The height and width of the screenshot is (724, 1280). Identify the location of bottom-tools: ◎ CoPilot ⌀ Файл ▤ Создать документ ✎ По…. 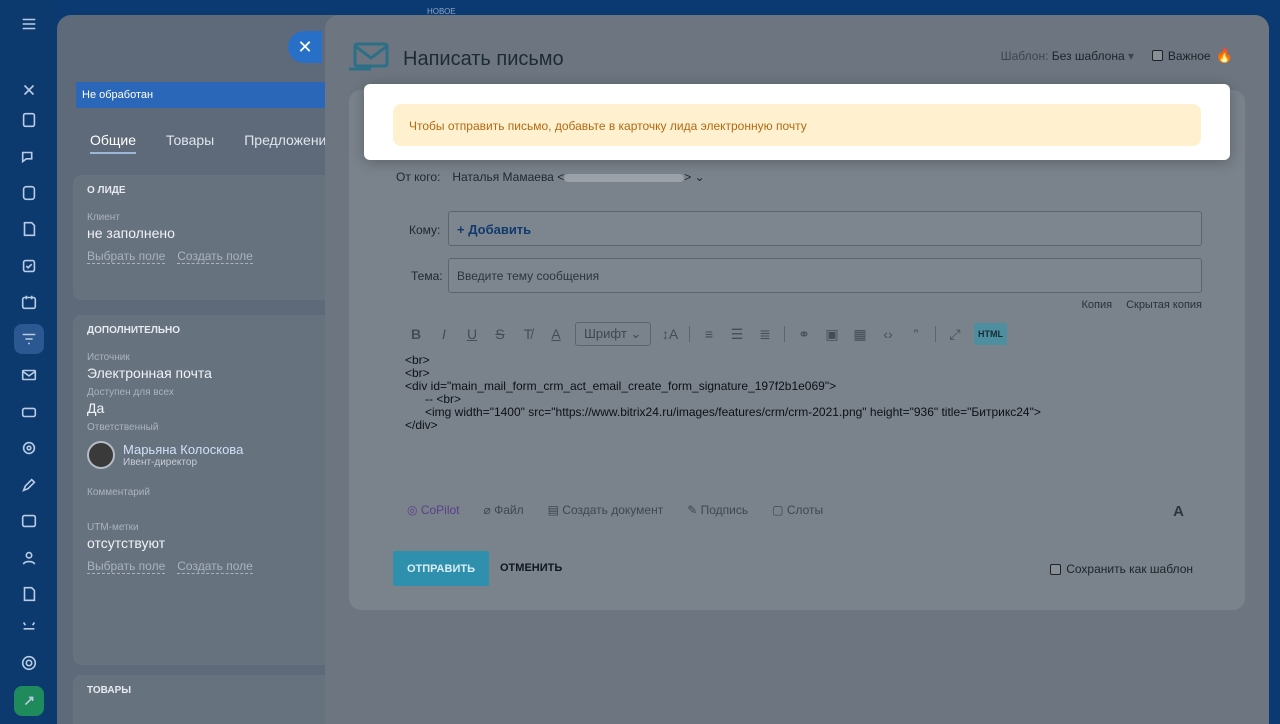
(615, 510).